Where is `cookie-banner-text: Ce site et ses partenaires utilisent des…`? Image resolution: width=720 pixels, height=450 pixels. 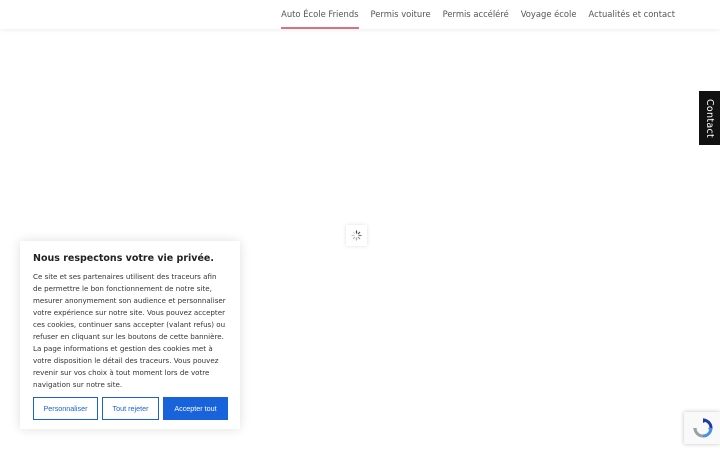 cookie-banner-text: Ce site et ses partenaires utilisent des… is located at coordinates (129, 330).